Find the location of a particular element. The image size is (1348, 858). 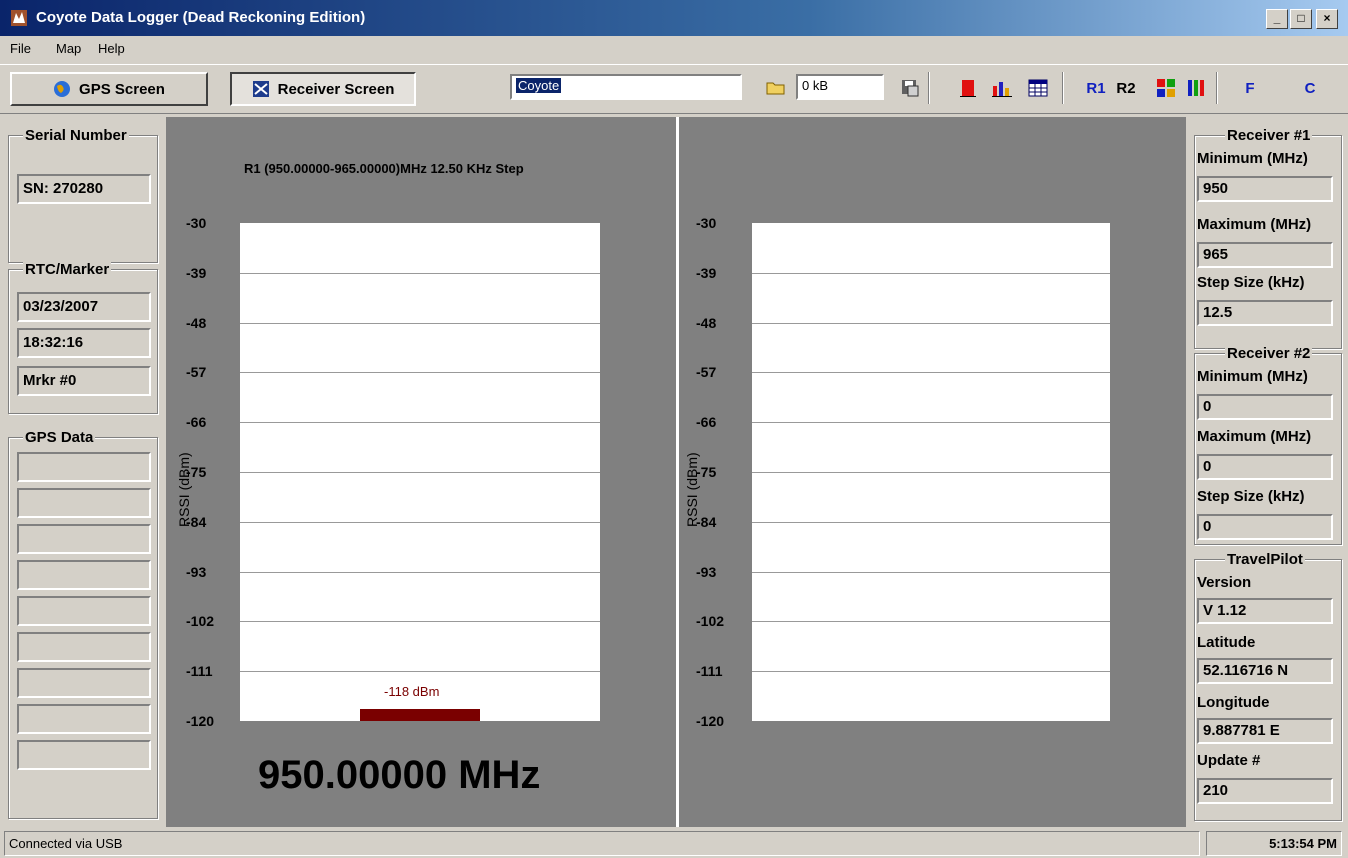

save-log-button is located at coordinates (910, 88).